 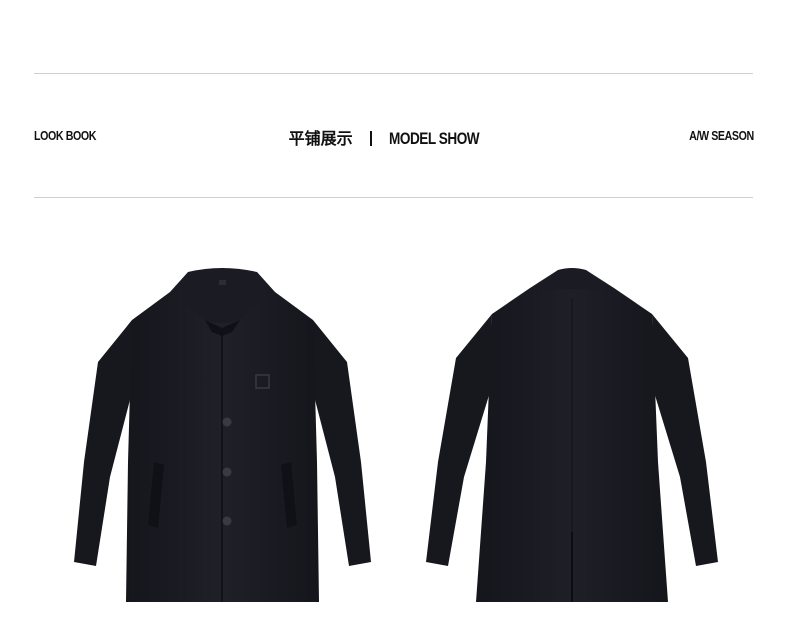 I want to click on season-label: A/W SEASON, so click(x=721, y=135).